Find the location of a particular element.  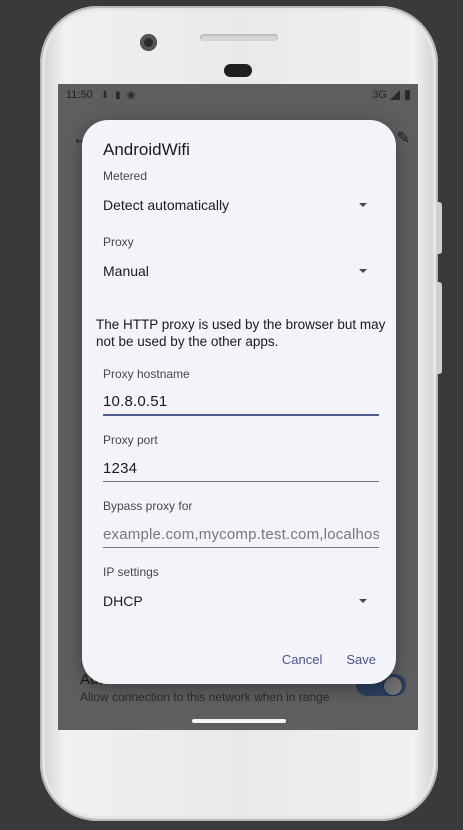

gesture-nav-bar is located at coordinates (239, 721).